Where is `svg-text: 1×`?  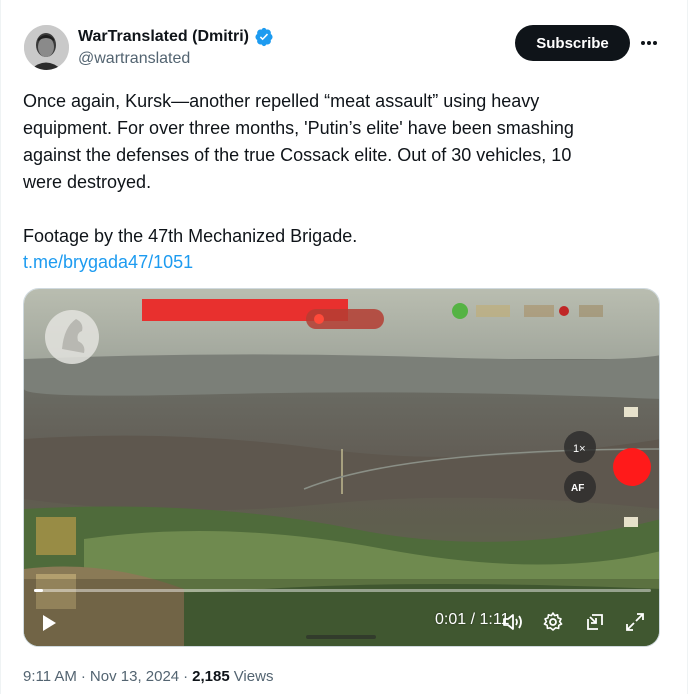 svg-text: 1× is located at coordinates (579, 449).